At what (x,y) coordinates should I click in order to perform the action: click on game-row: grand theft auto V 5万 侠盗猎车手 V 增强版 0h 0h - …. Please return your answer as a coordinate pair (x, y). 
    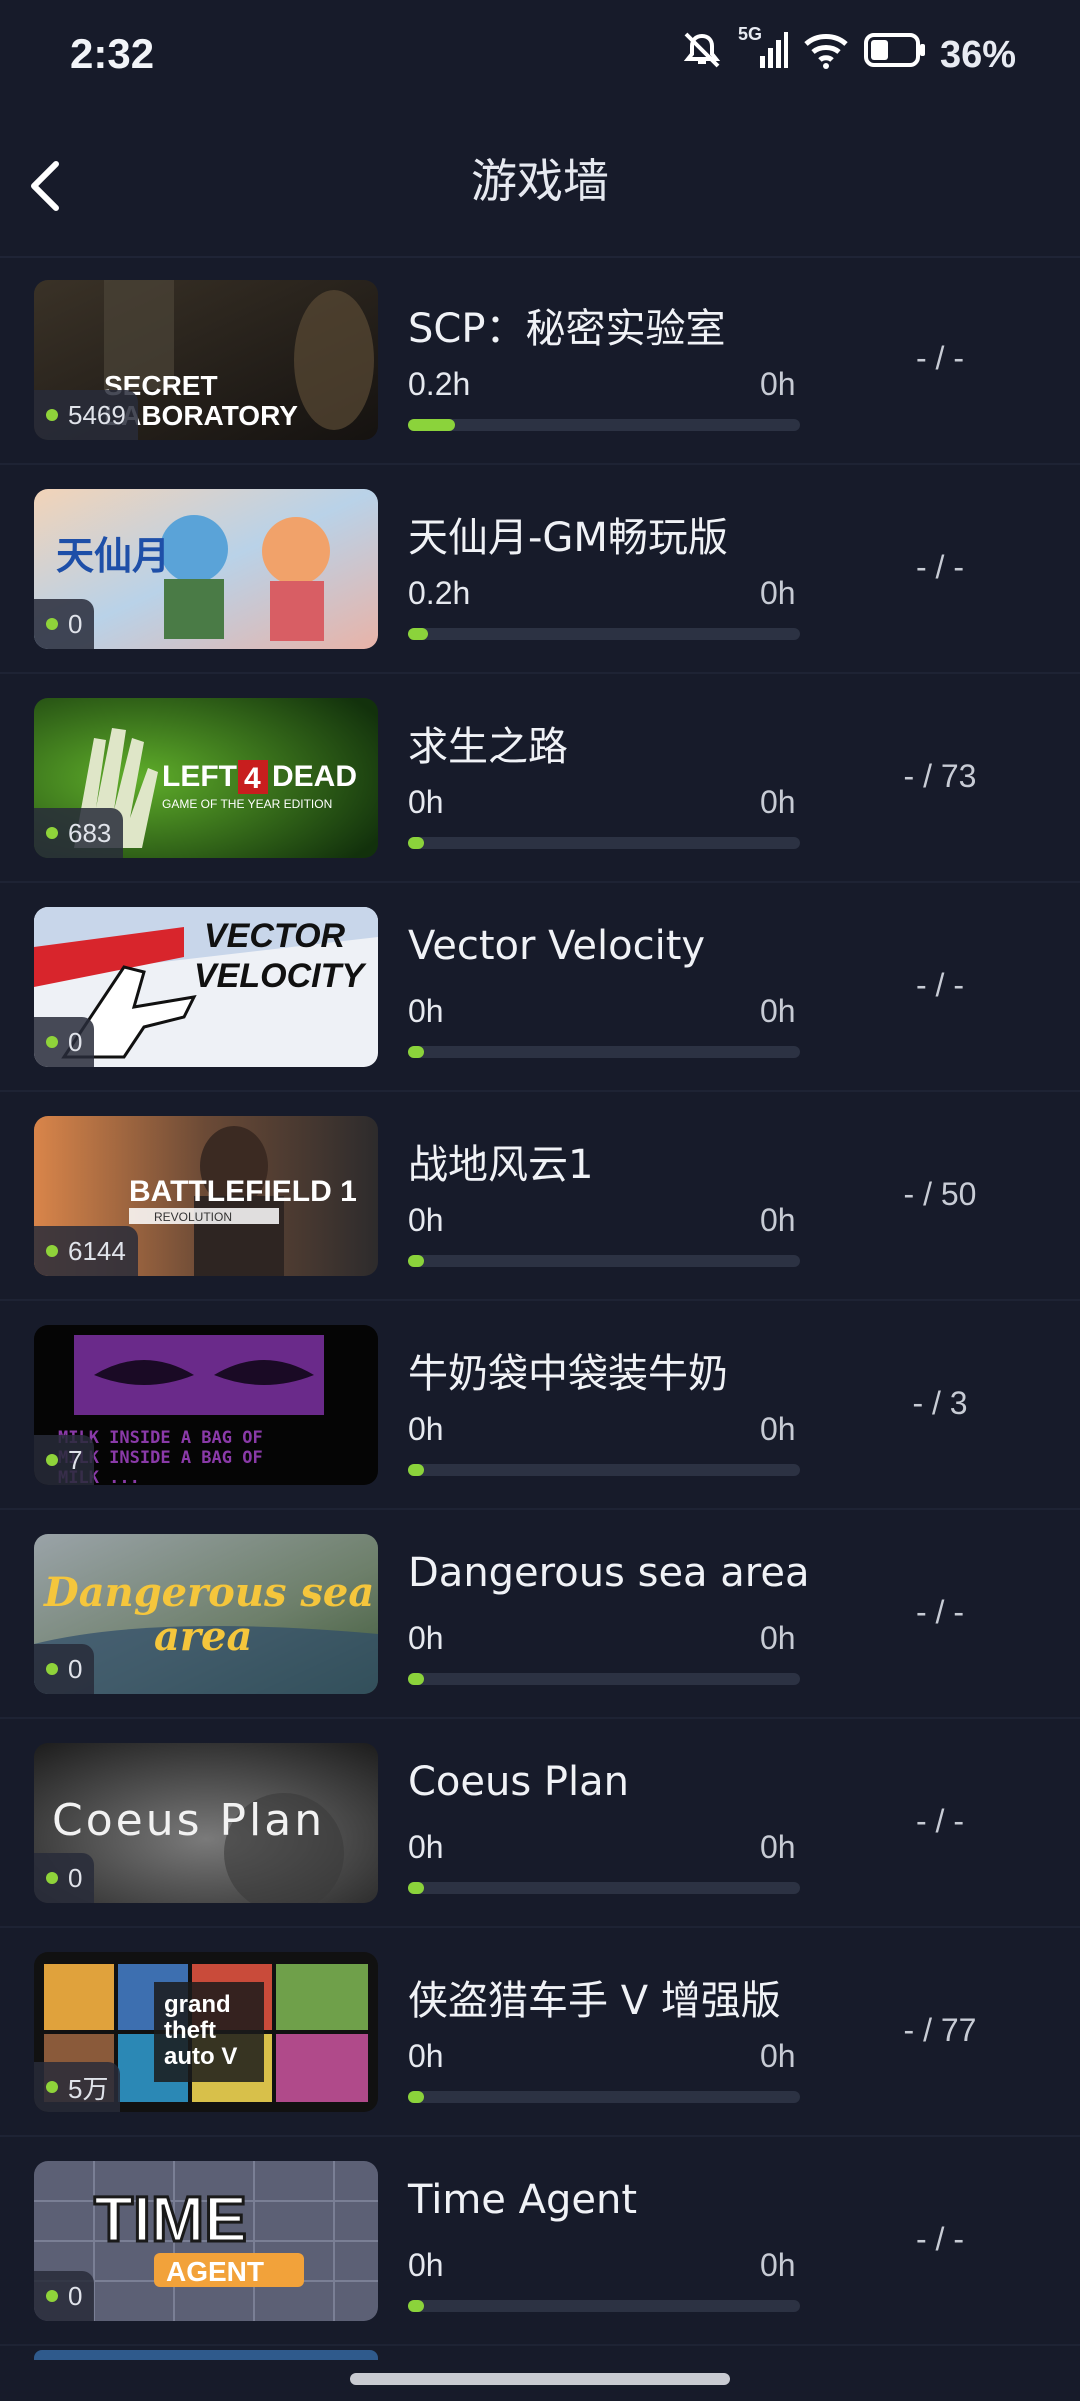
    Looking at the image, I should click on (540, 2032).